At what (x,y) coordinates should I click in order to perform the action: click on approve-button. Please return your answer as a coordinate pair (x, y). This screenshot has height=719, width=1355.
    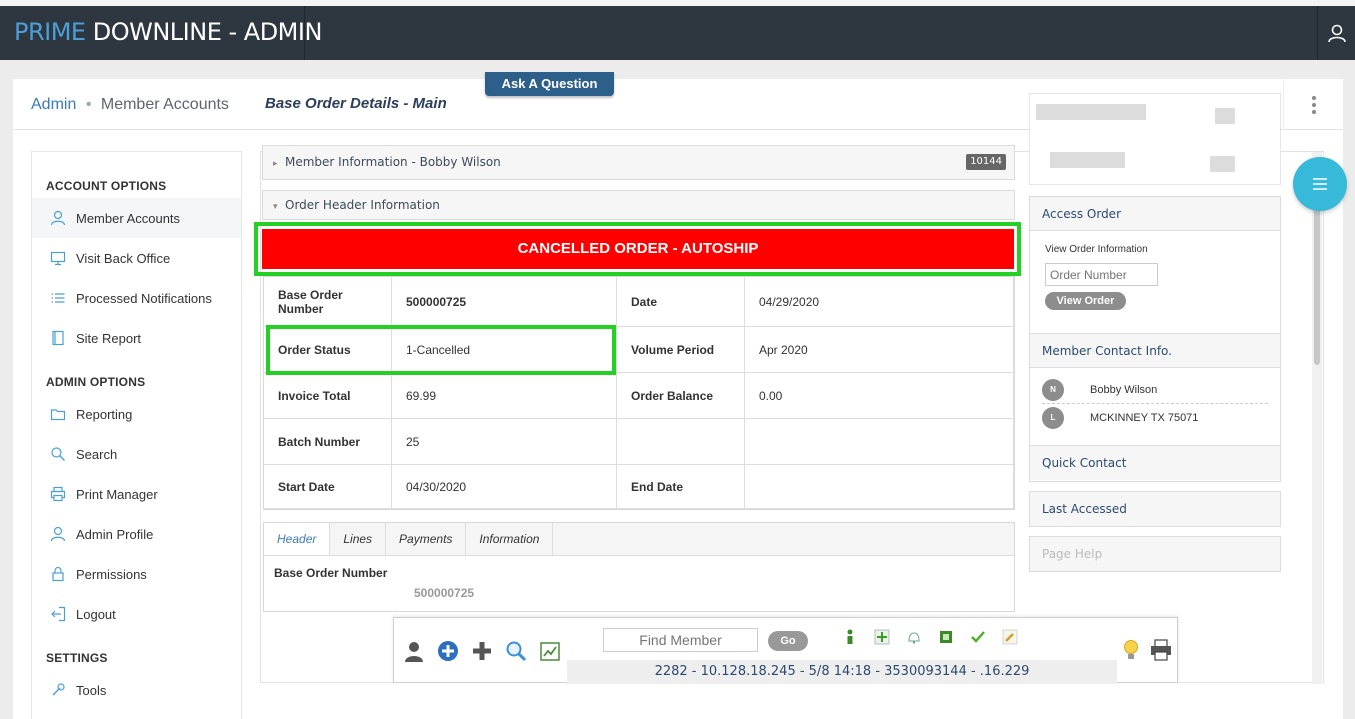
    Looking at the image, I should click on (978, 637).